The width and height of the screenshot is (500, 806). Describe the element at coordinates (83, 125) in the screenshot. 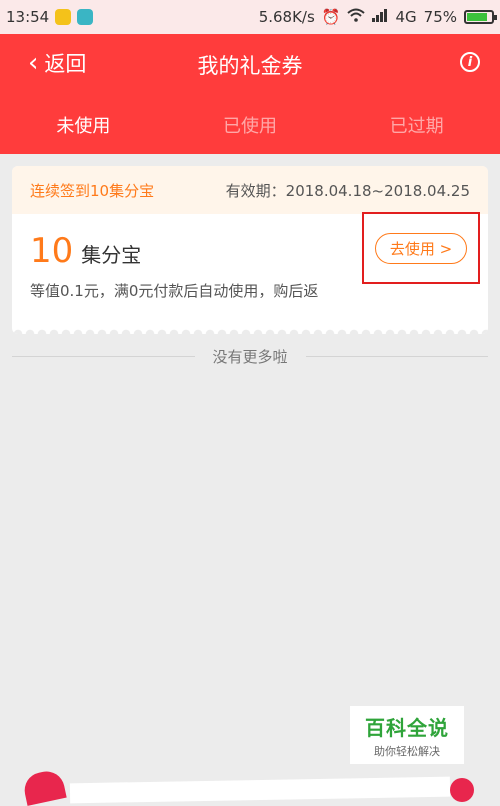

I see `tab-unused: 未使用` at that location.